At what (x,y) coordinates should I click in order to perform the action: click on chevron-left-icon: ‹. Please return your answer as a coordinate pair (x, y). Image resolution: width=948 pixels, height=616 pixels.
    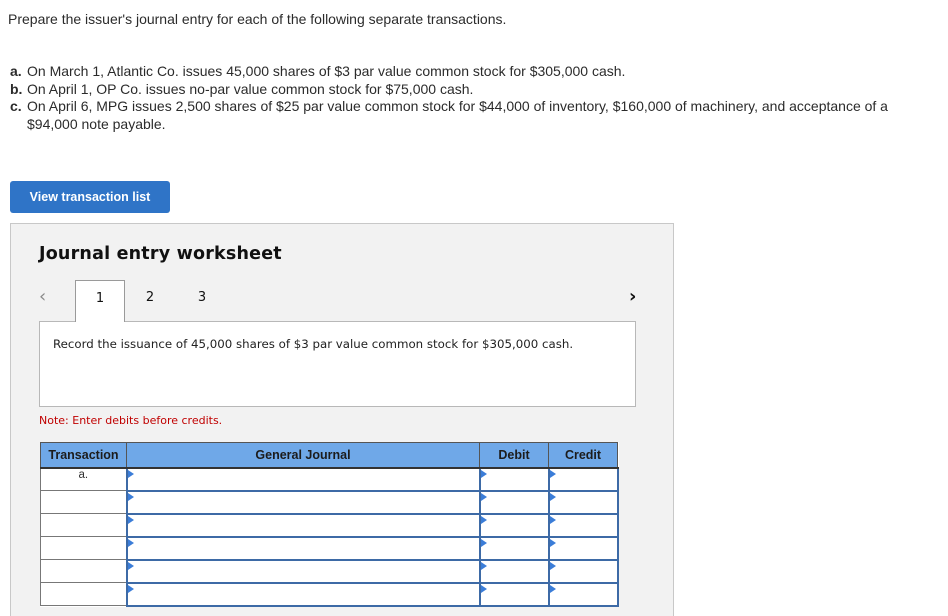
    Looking at the image, I should click on (42, 296).